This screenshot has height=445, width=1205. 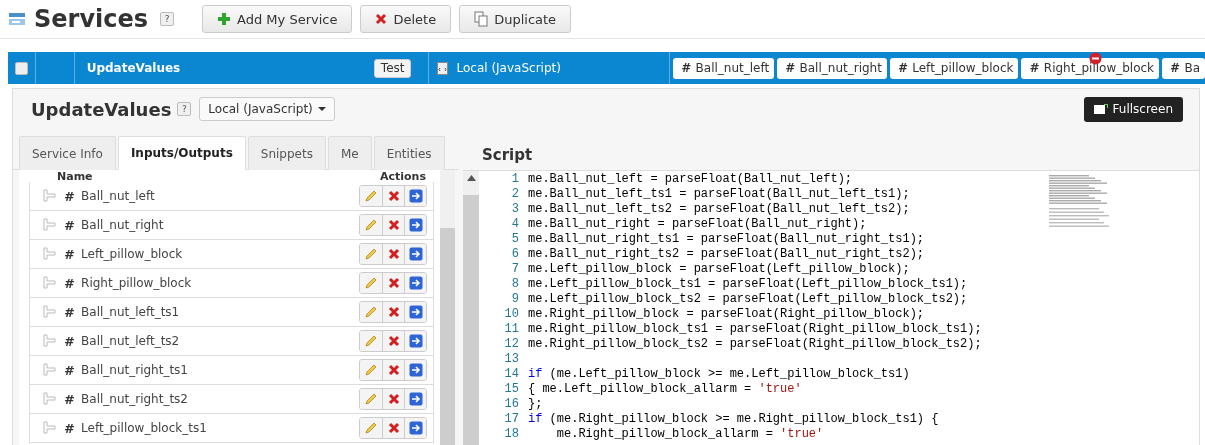 What do you see at coordinates (690, 179) in the screenshot?
I see `code-line: me.Ball_nut_left = parseFloat(Ball_nut_left);` at bounding box center [690, 179].